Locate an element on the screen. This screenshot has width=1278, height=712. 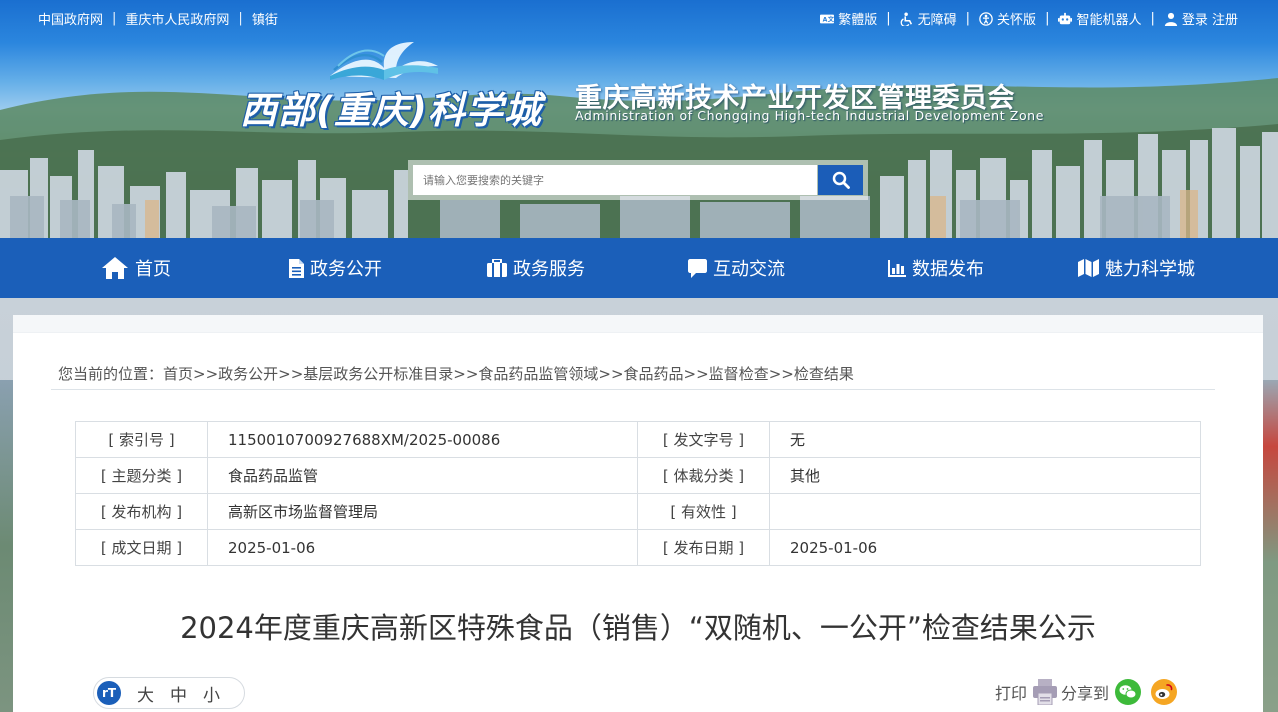
accessibility-label: 无障碍 is located at coordinates (937, 20).